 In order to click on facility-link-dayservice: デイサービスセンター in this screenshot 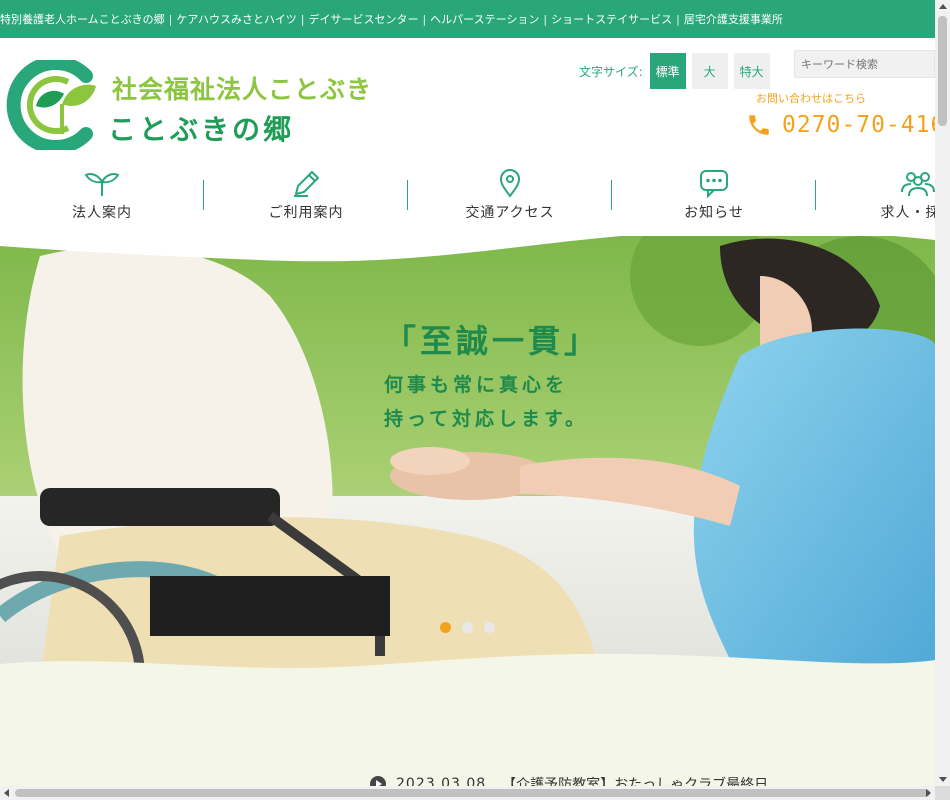, I will do `click(363, 19)`.